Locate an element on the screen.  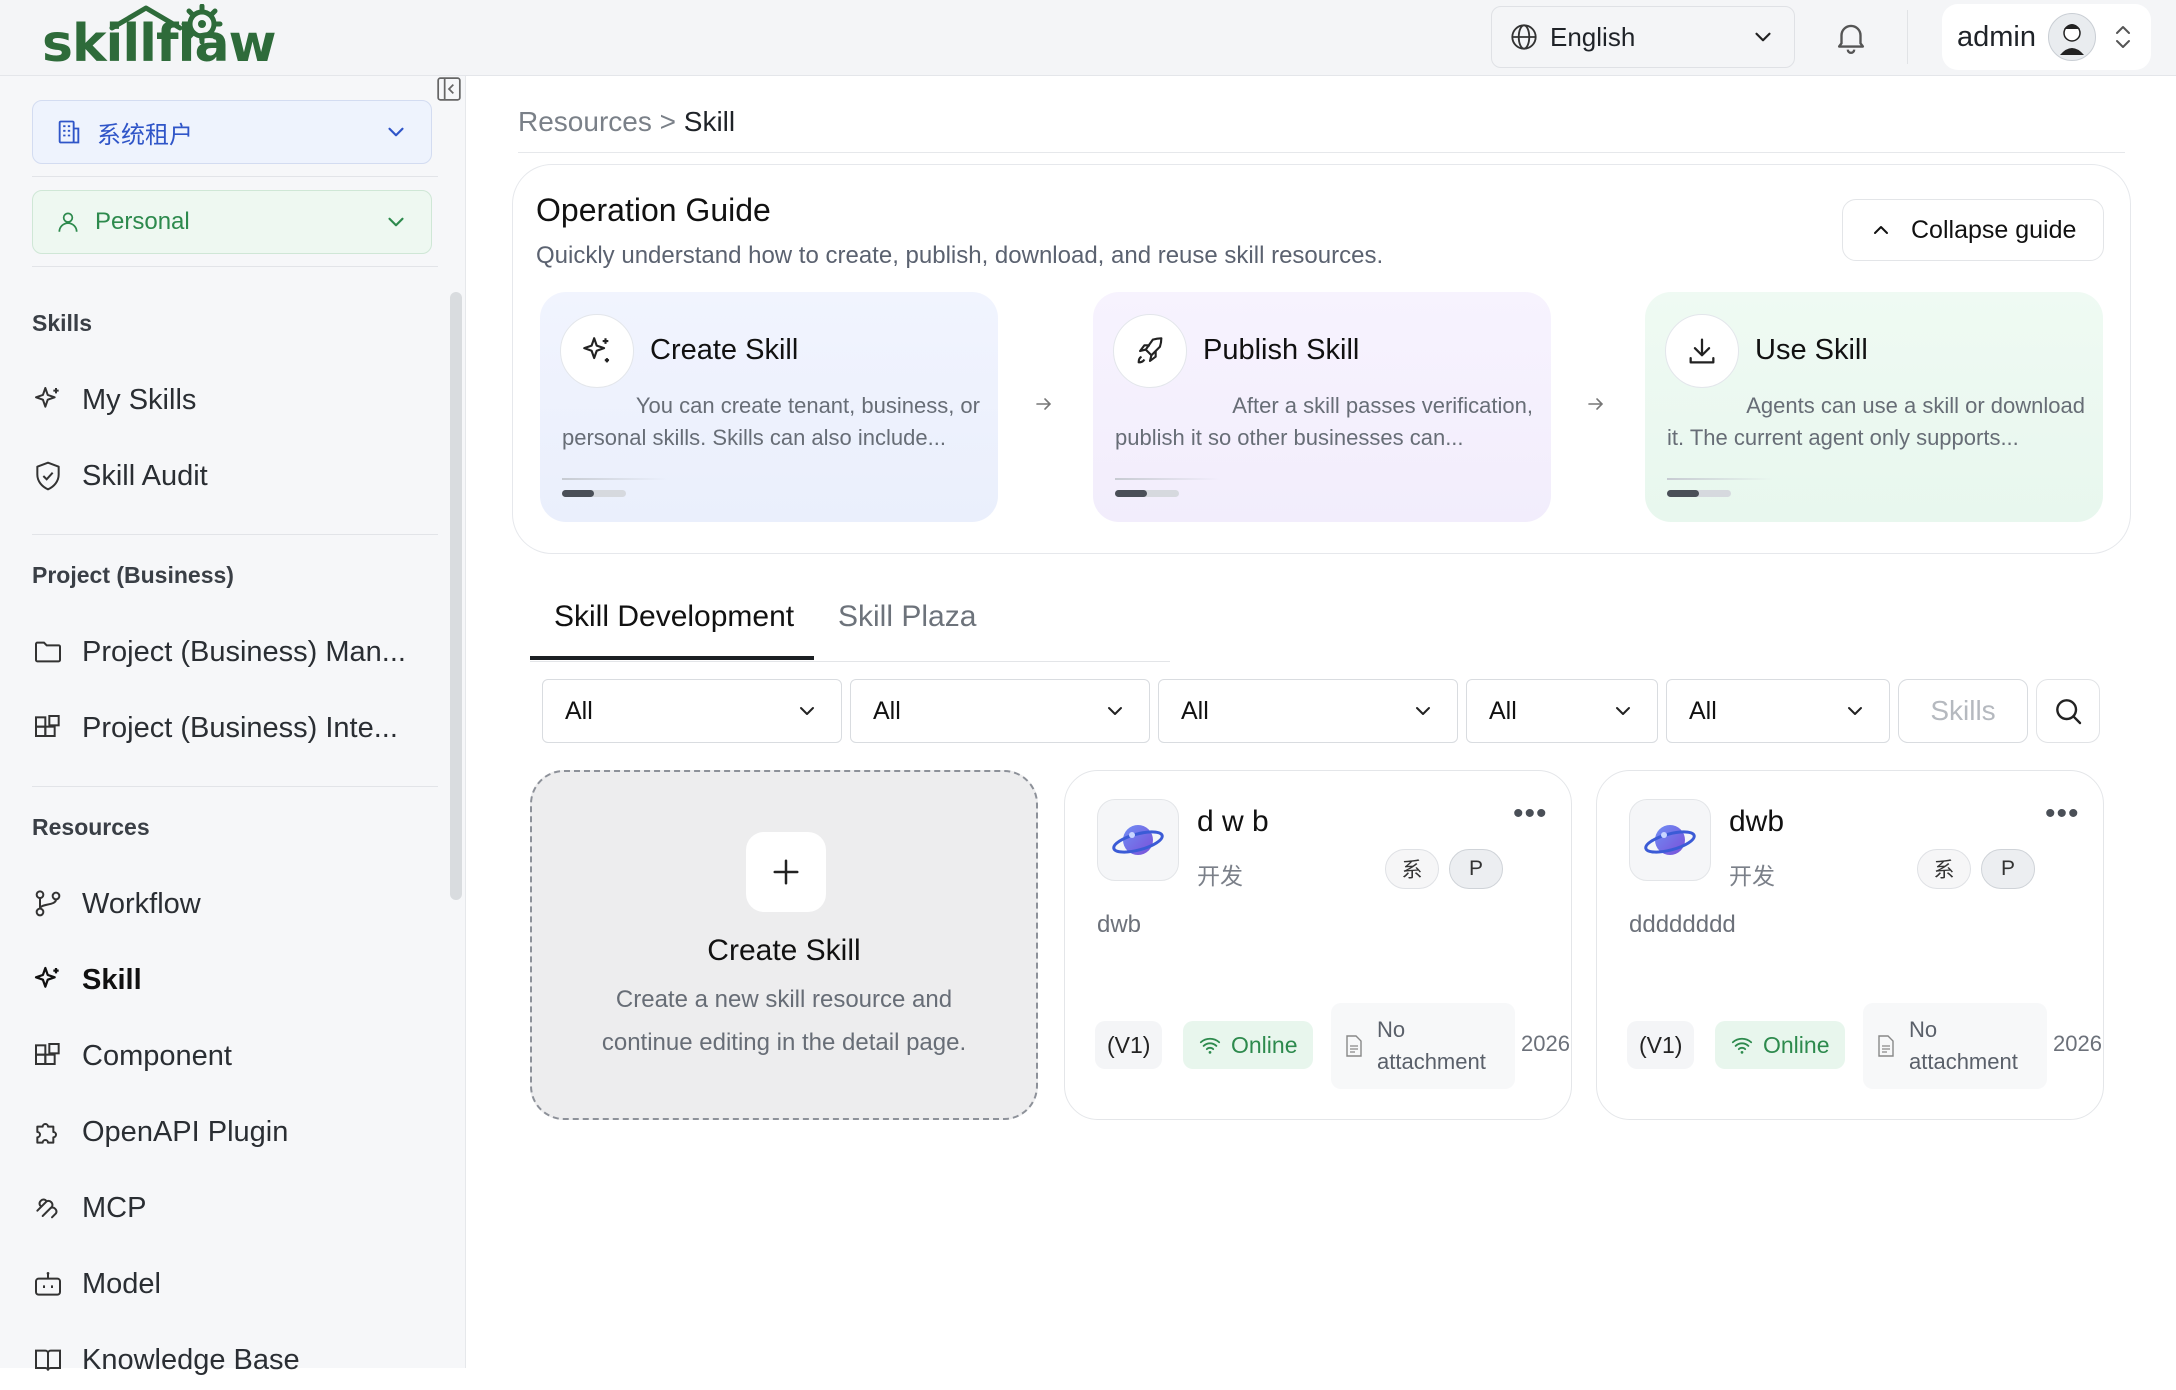
sidebar-item-component: Component is located at coordinates (132, 1056).